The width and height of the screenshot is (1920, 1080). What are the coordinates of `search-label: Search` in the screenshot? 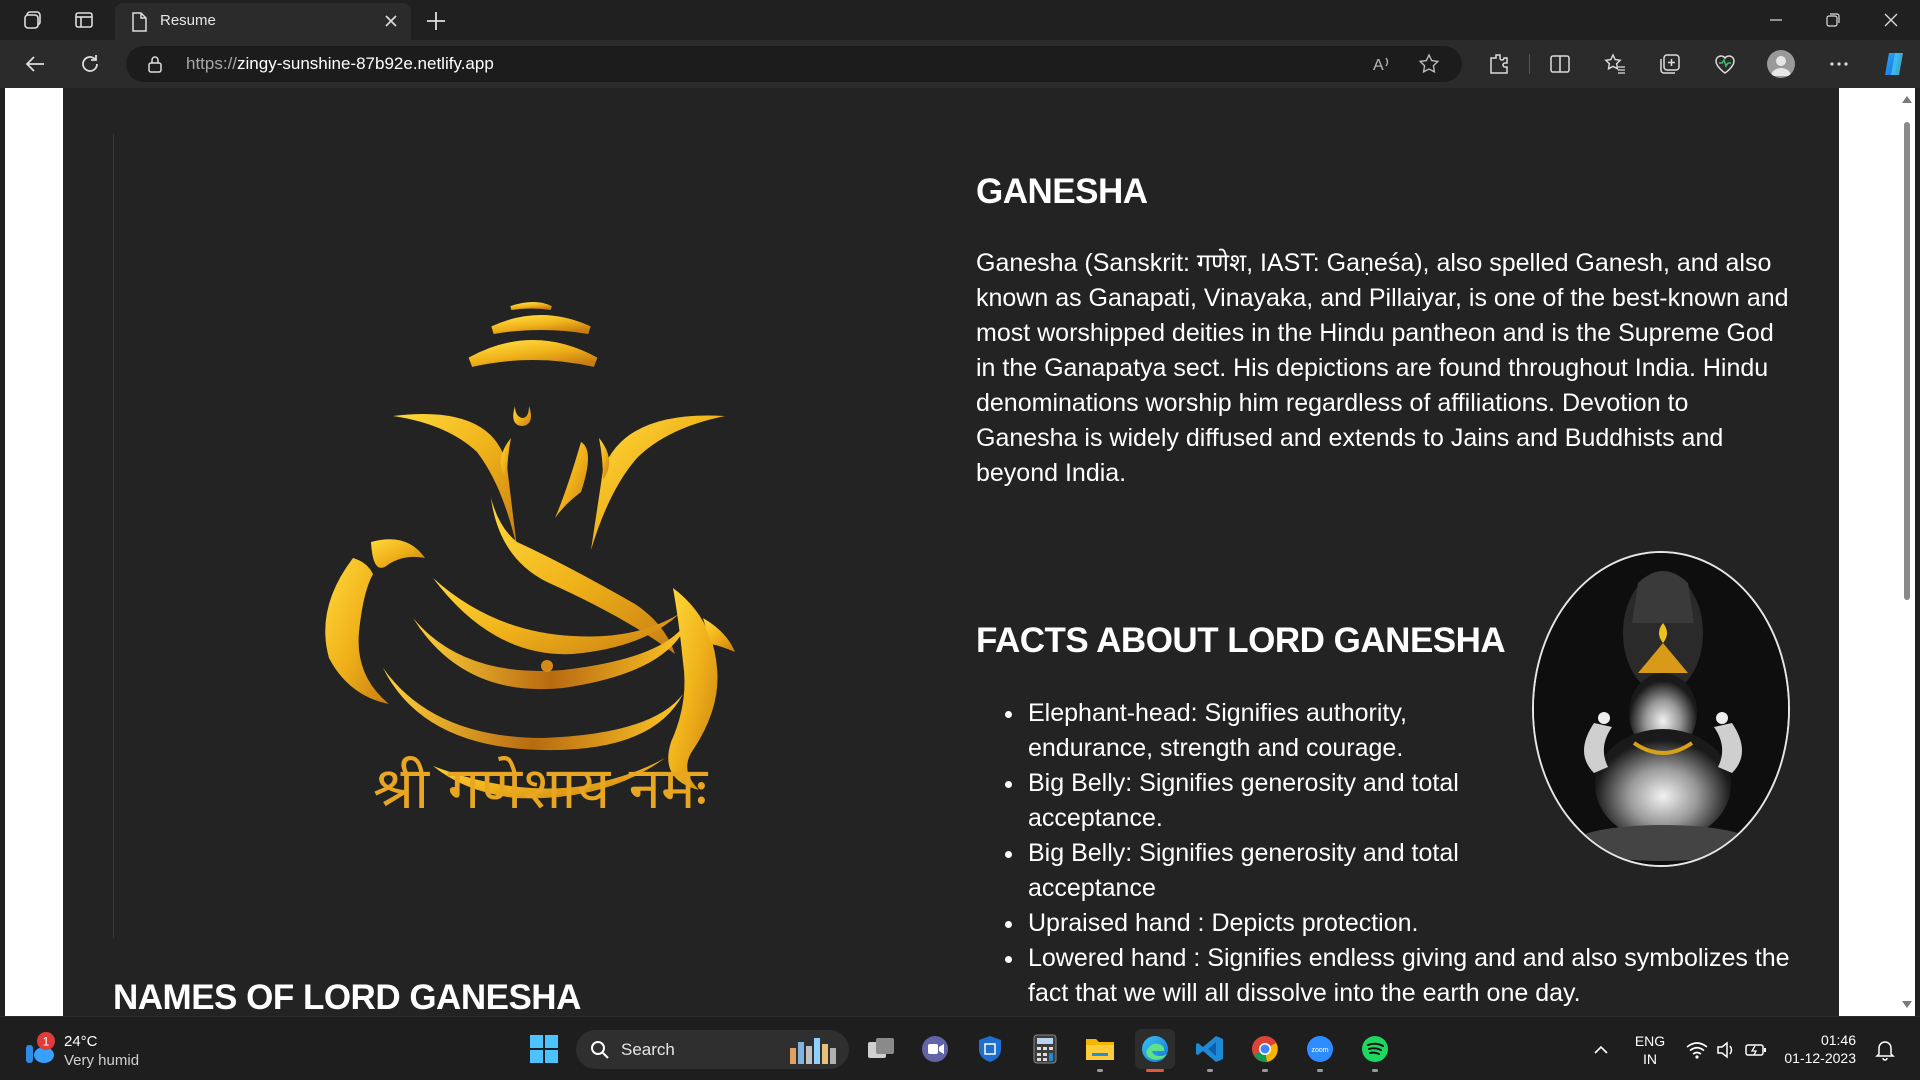 It's located at (648, 1049).